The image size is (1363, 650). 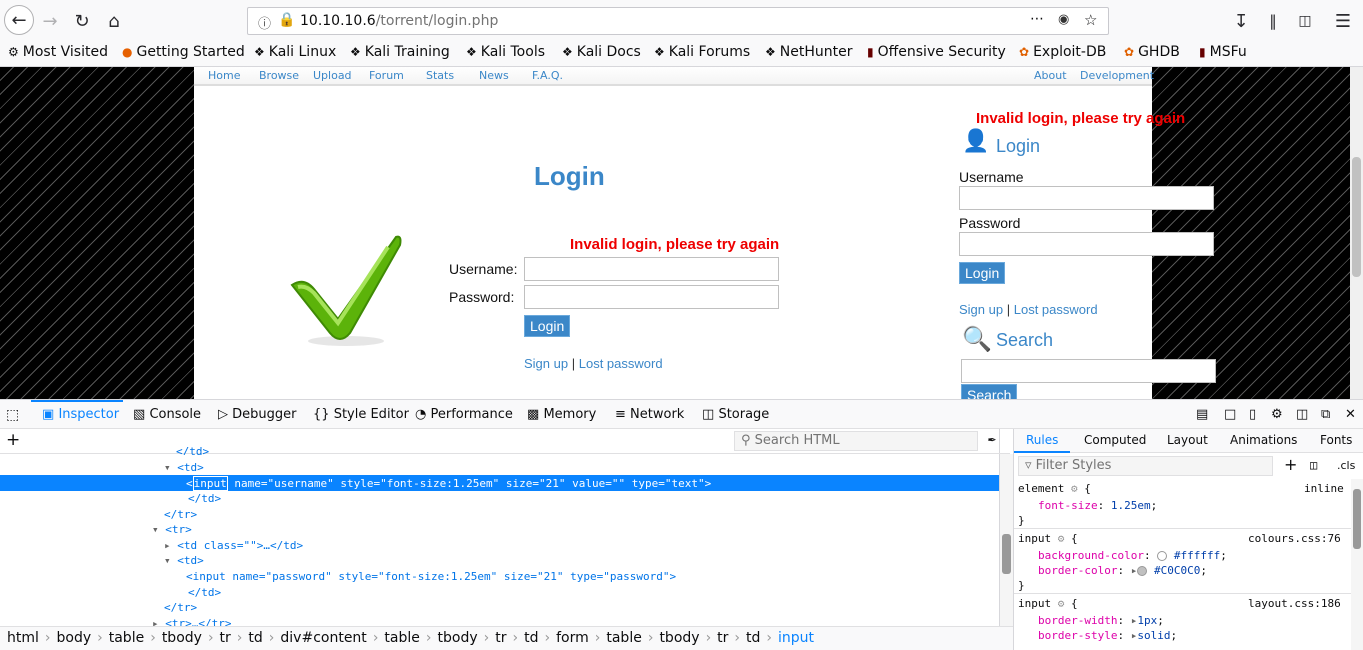 I want to click on bookmark-kali-tools: ❖ Kali Tools, so click(x=505, y=52).